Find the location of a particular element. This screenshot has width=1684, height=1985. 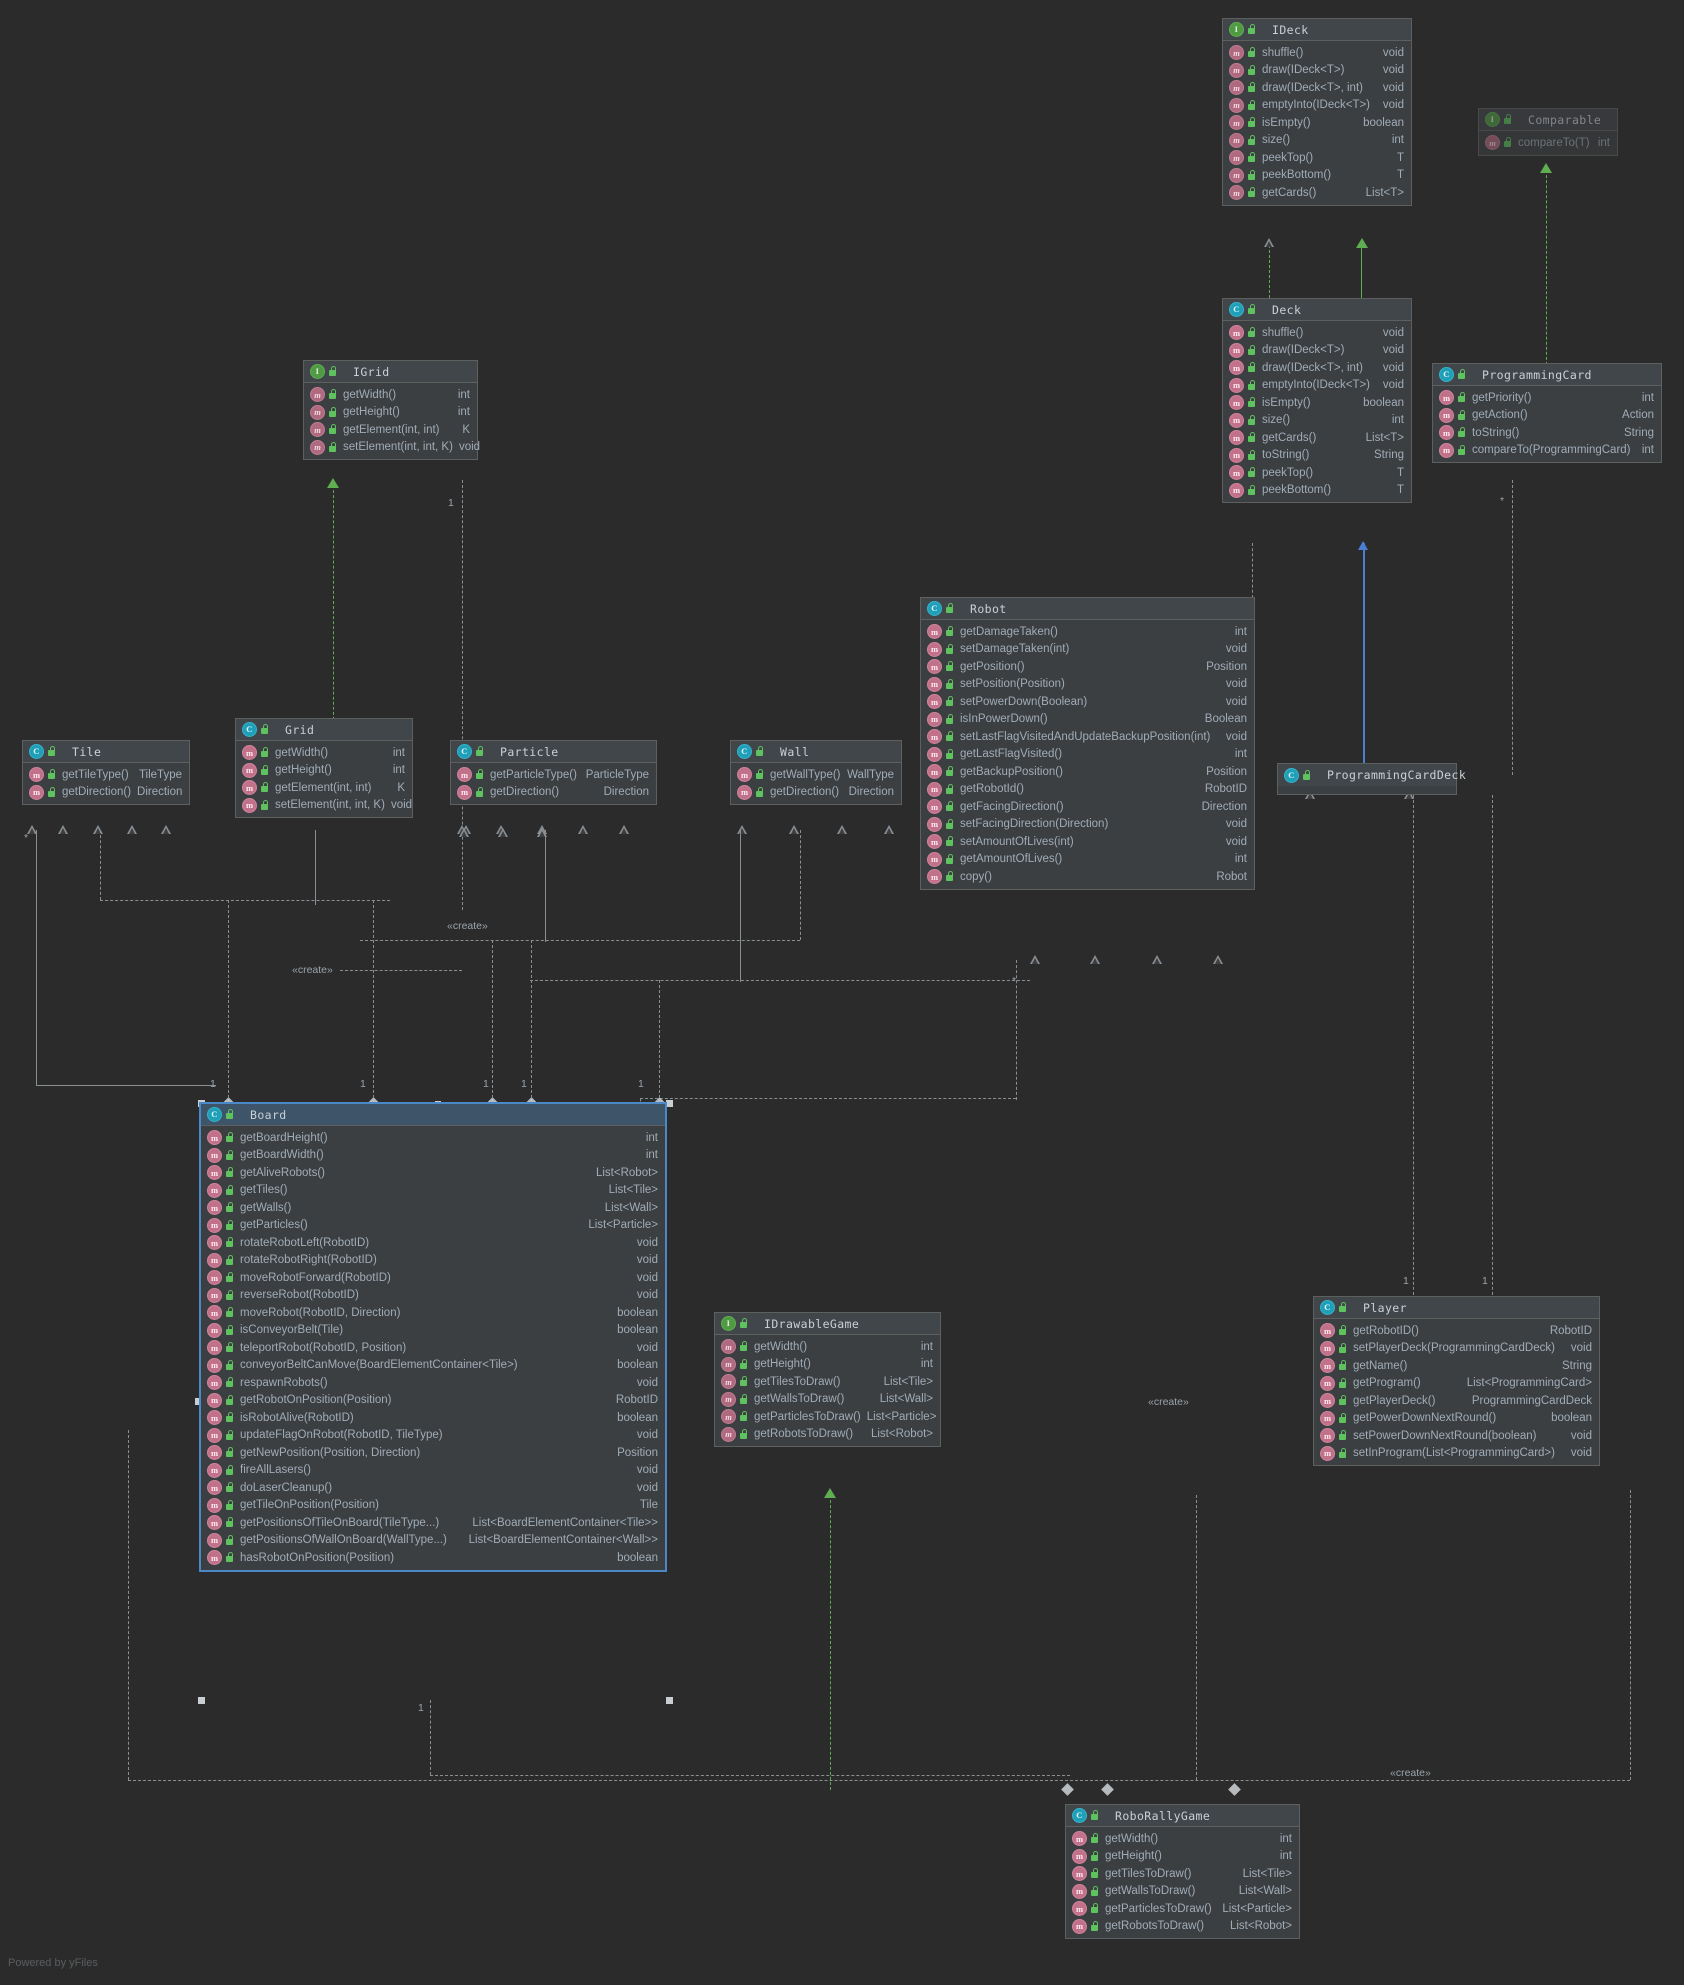

class-box-programmingcarddeck: C ProgrammingCardDeck is located at coordinates (1371, 779).